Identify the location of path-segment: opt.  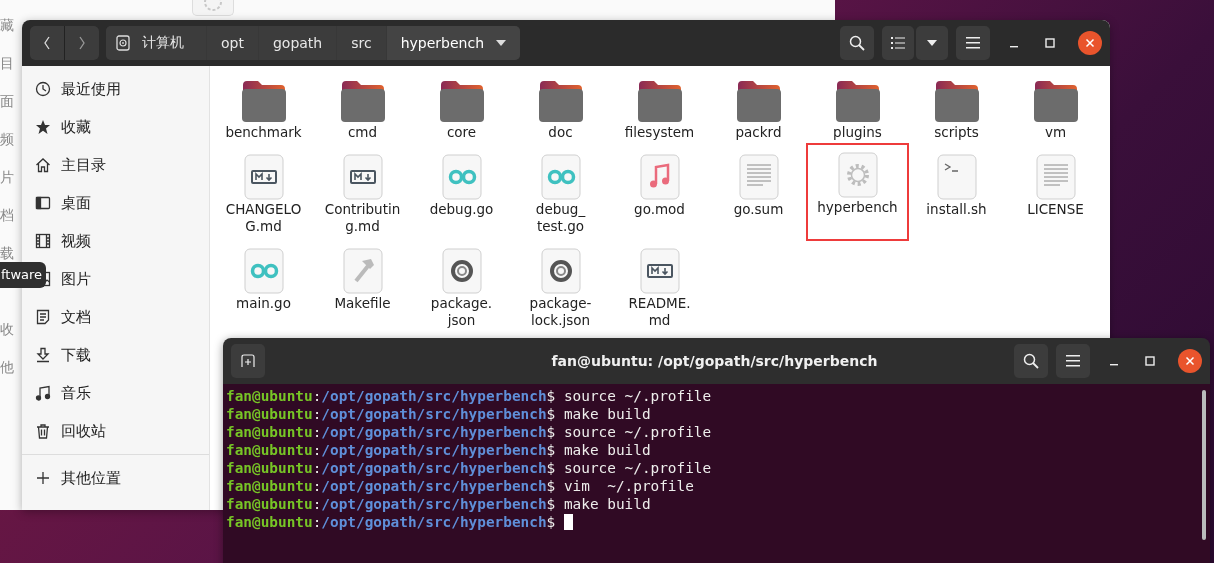
(232, 43).